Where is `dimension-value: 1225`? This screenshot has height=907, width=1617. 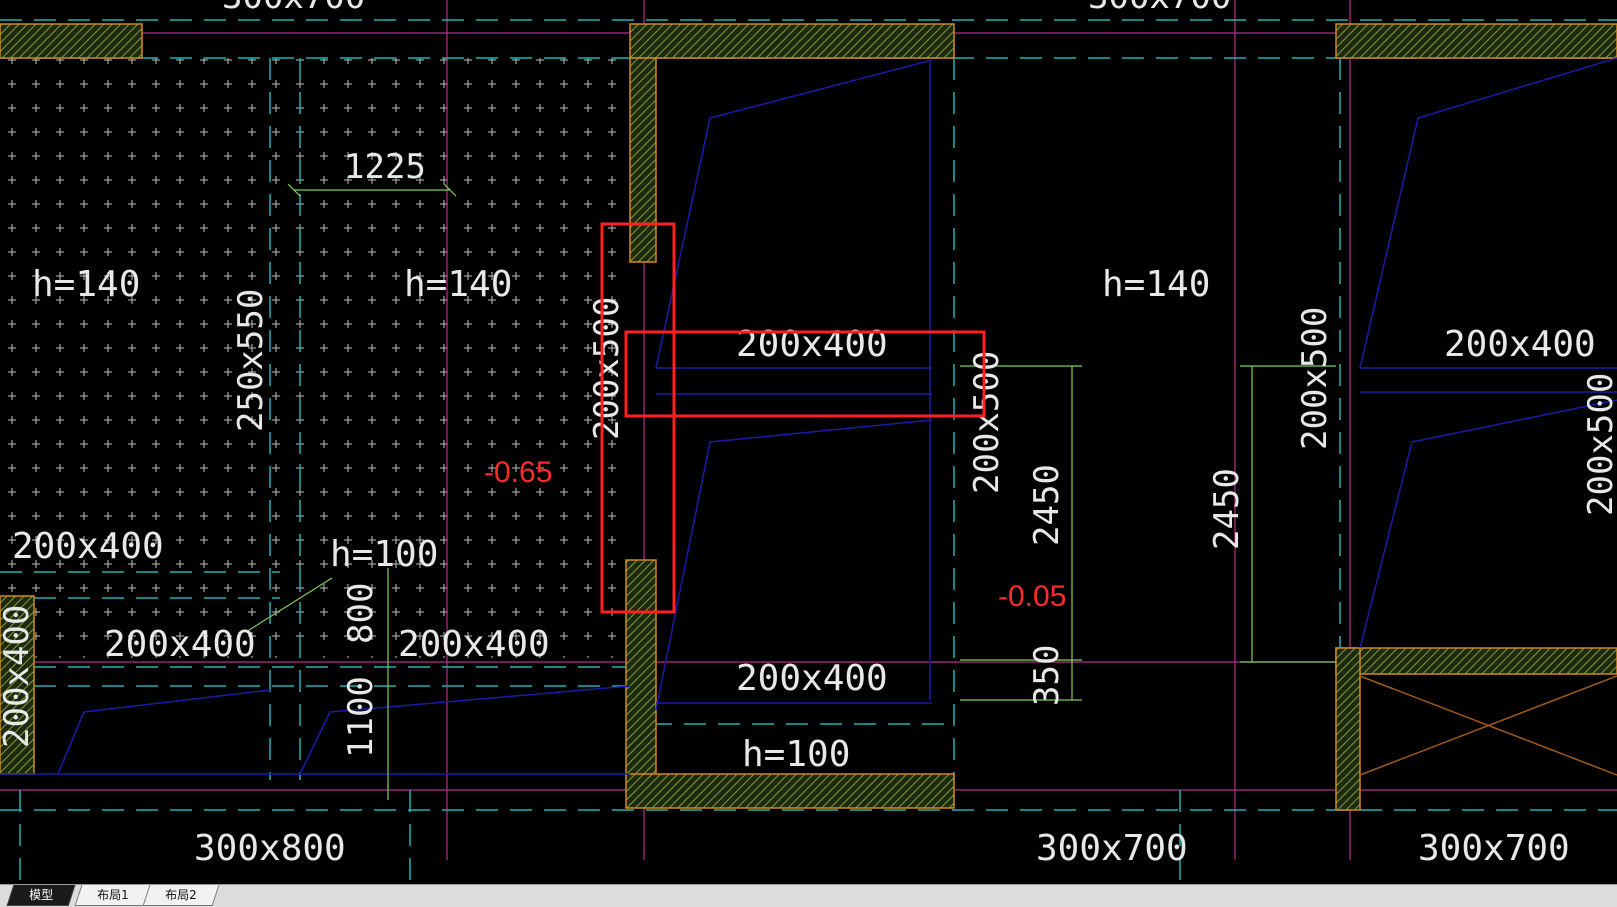
dimension-value: 1225 is located at coordinates (385, 167).